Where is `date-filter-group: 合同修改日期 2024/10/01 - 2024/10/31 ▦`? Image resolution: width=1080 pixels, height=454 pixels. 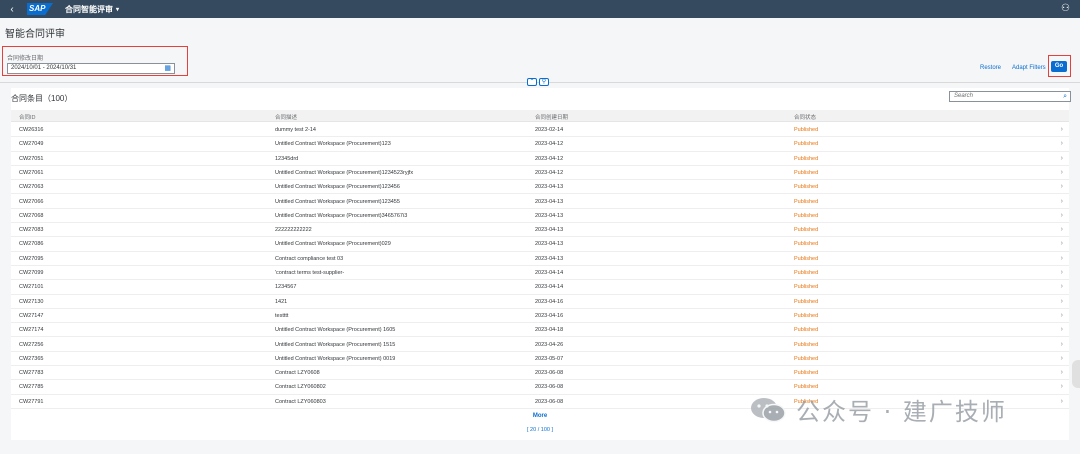
date-filter-group: 合同修改日期 2024/10/01 - 2024/10/31 ▦ is located at coordinates (95, 61).